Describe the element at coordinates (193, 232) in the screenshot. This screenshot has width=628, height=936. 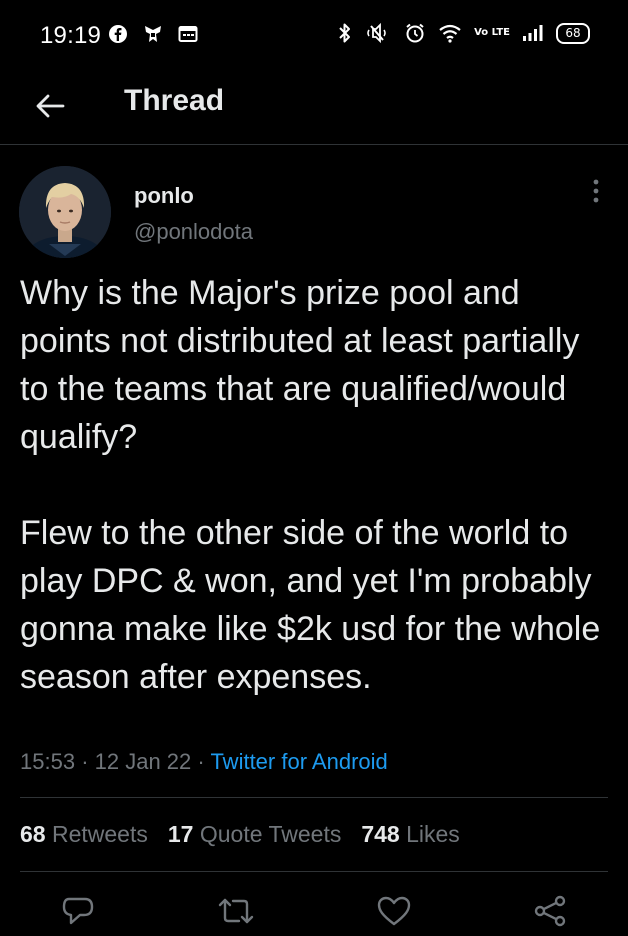
I see `author-handle: @ponlodota` at that location.